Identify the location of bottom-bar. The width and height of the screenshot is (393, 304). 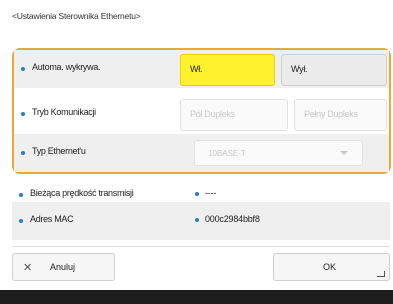
(196, 297).